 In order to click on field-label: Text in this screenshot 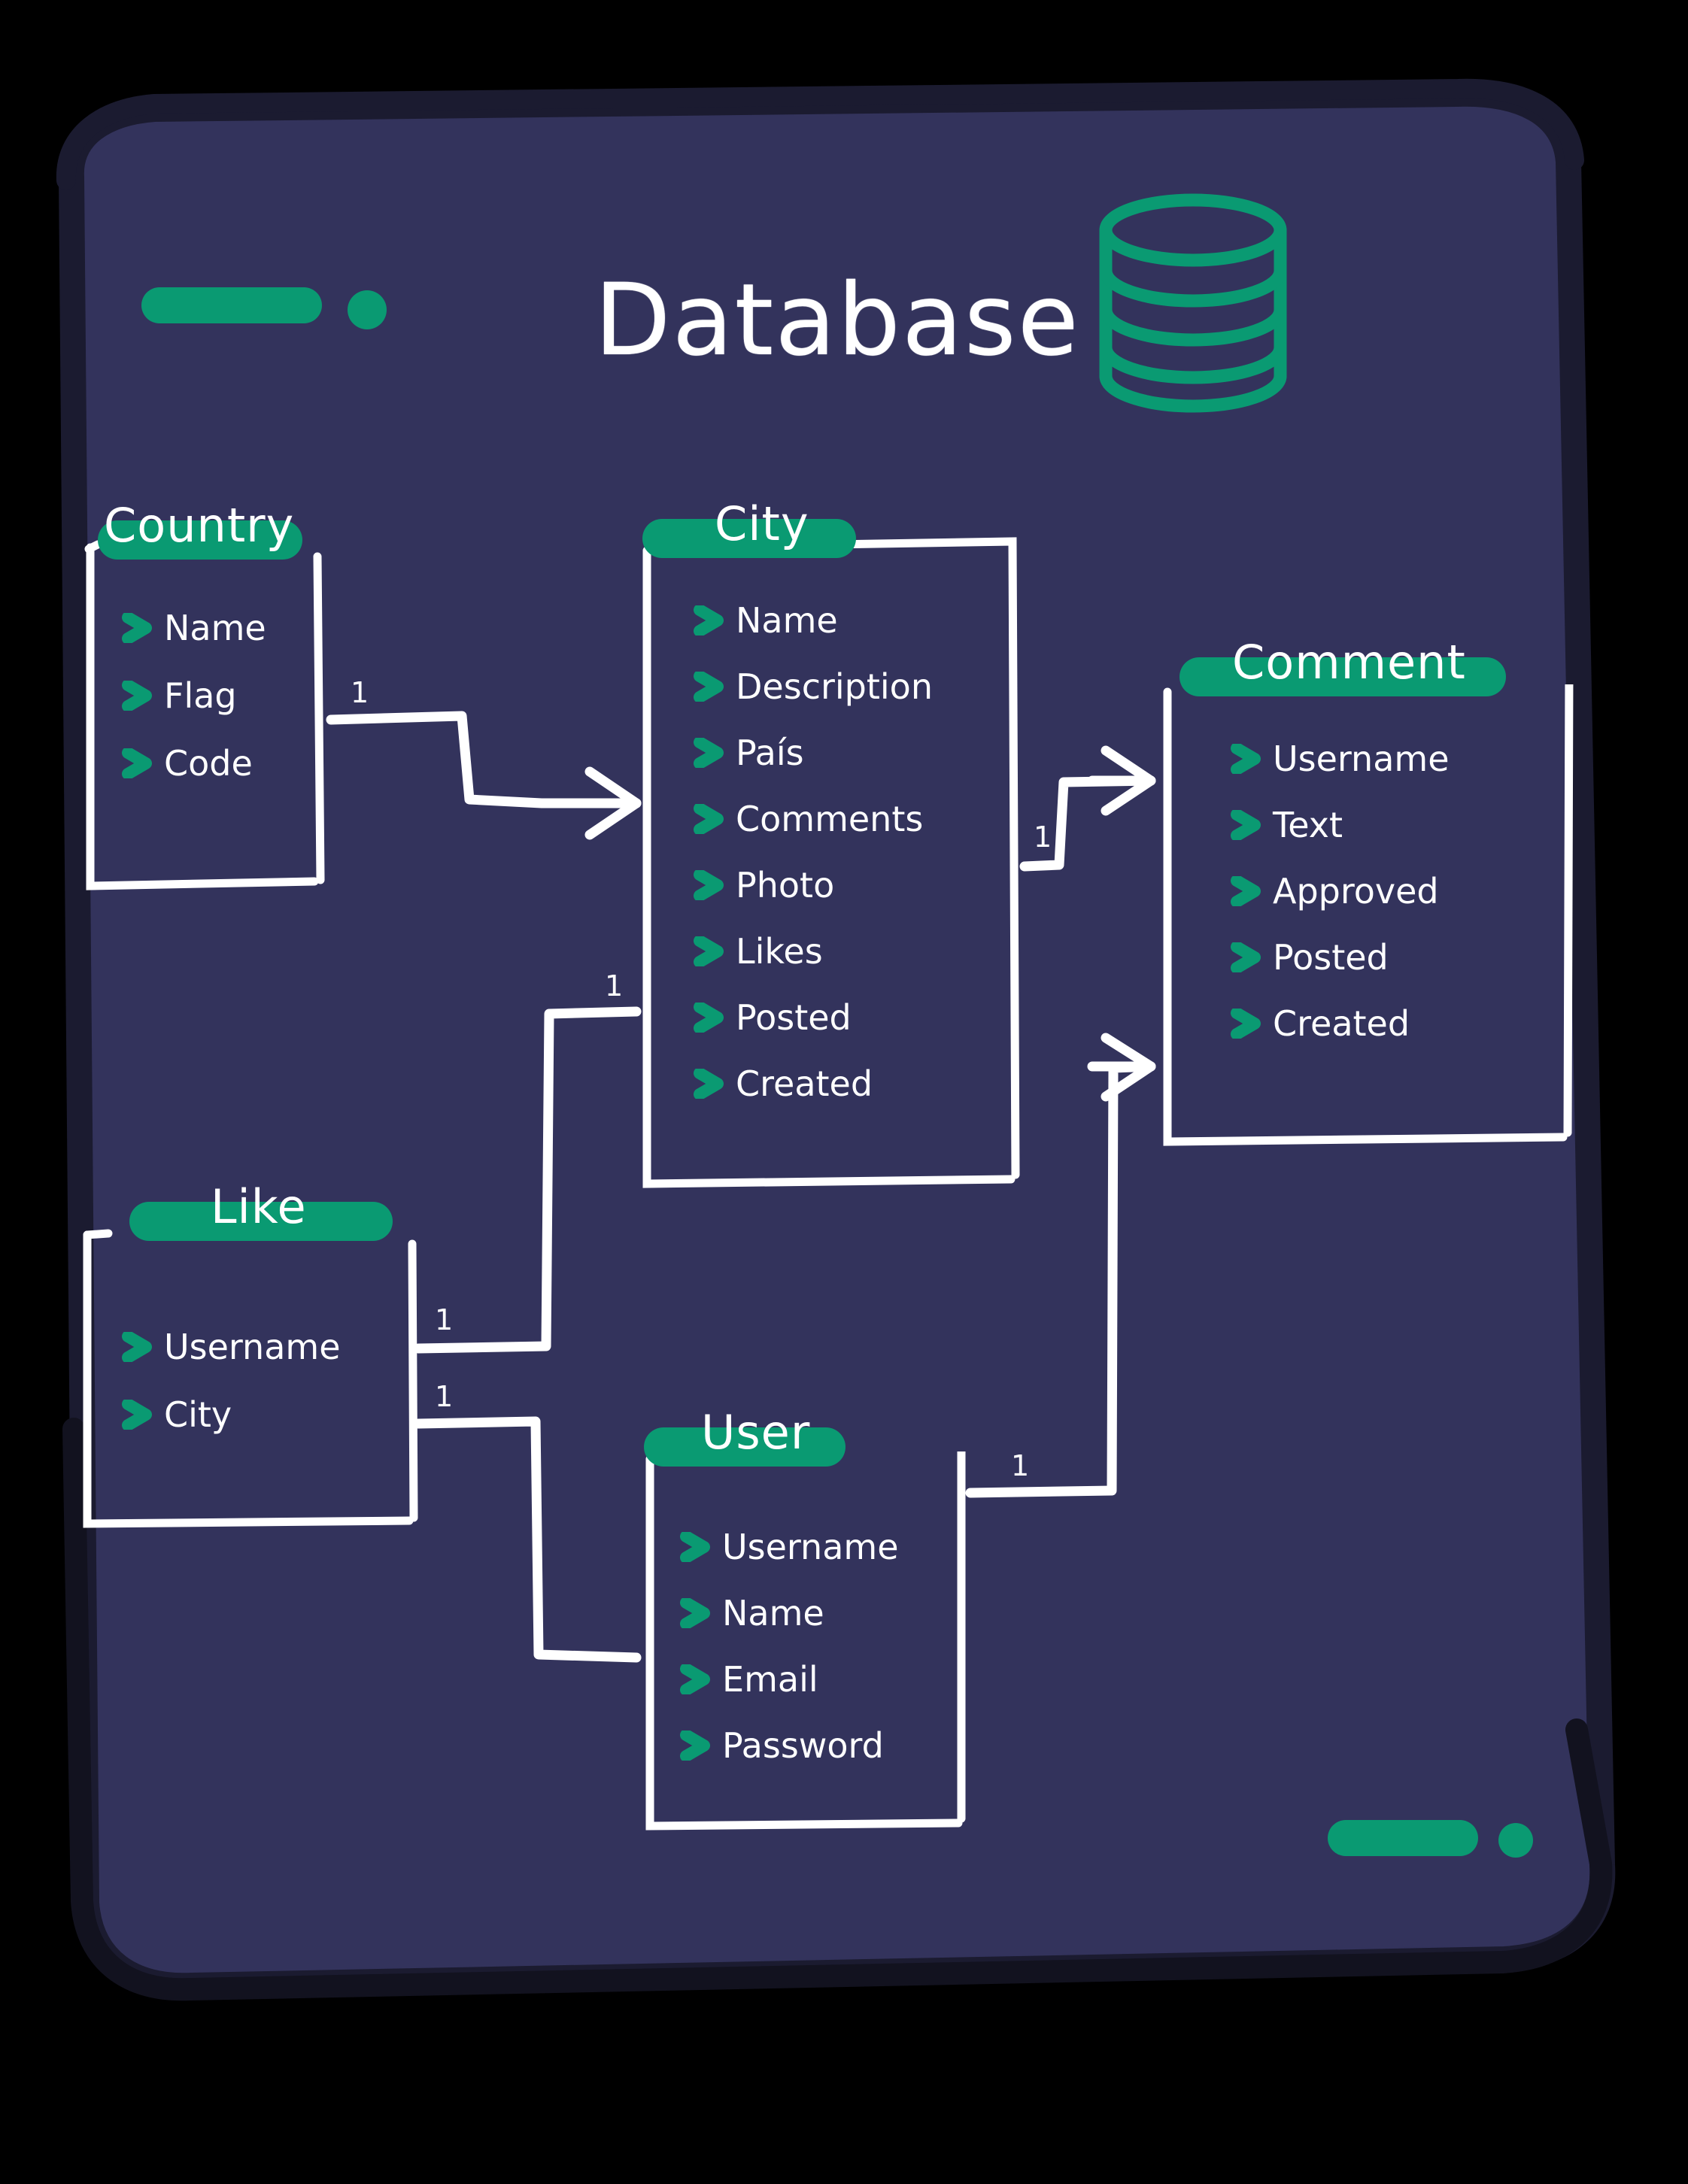, I will do `click(1308, 825)`.